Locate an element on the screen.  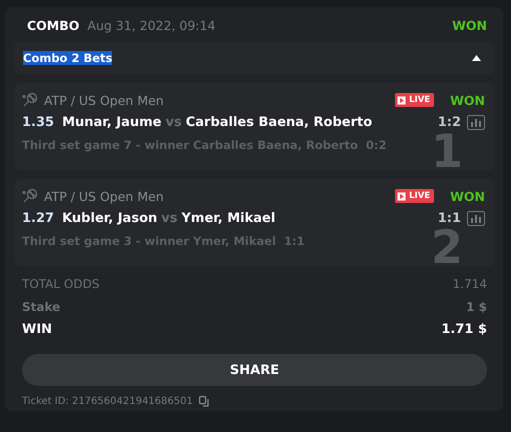
total-value: 1 $ is located at coordinates (476, 307).